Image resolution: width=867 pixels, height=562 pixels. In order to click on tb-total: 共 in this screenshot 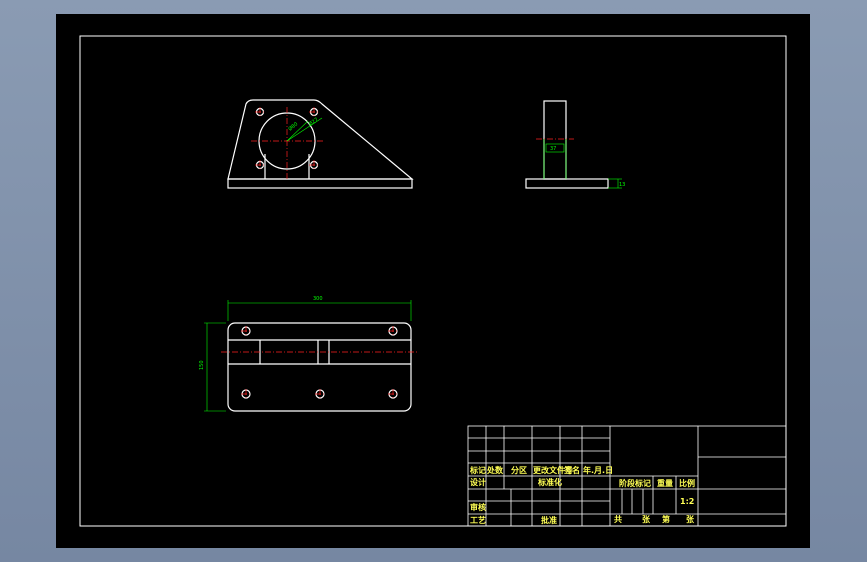, I will do `click(618, 519)`.